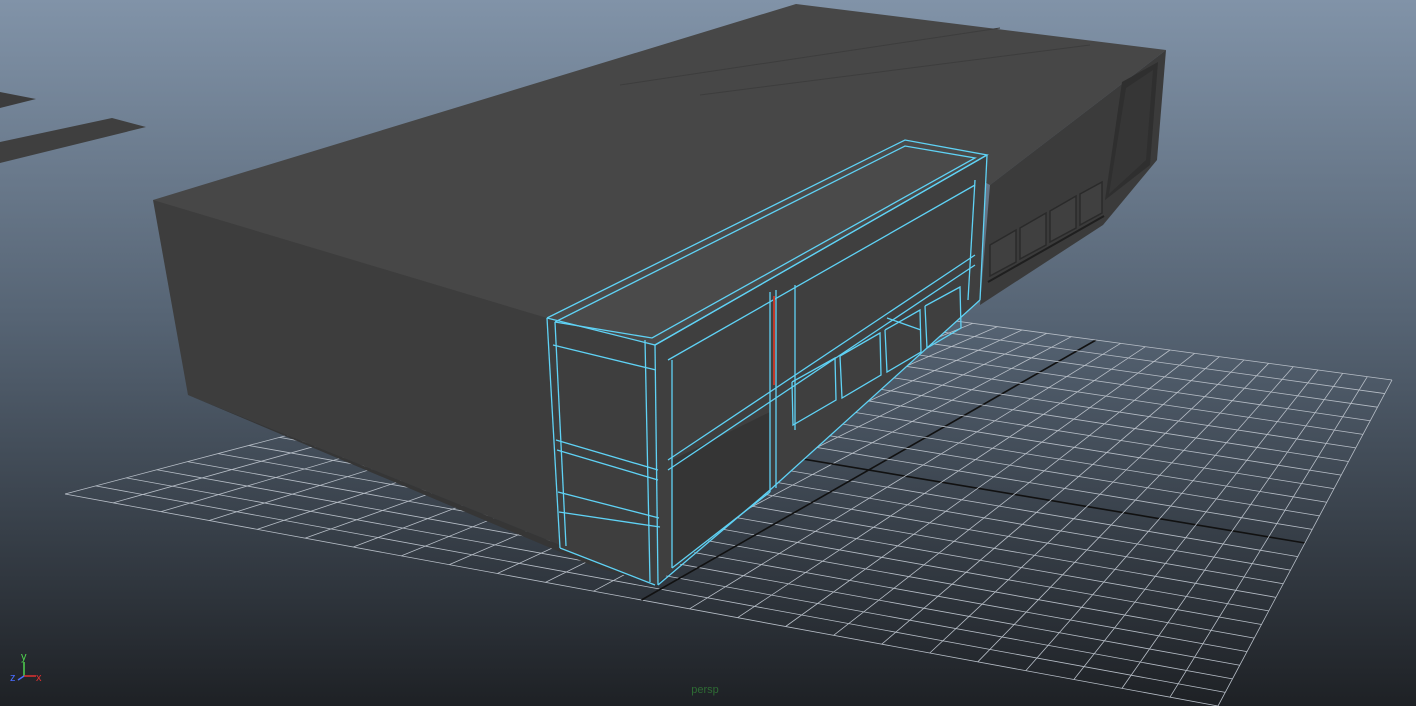 The height and width of the screenshot is (706, 1416). What do you see at coordinates (705, 690) in the screenshot?
I see `camera-name-label: persp` at bounding box center [705, 690].